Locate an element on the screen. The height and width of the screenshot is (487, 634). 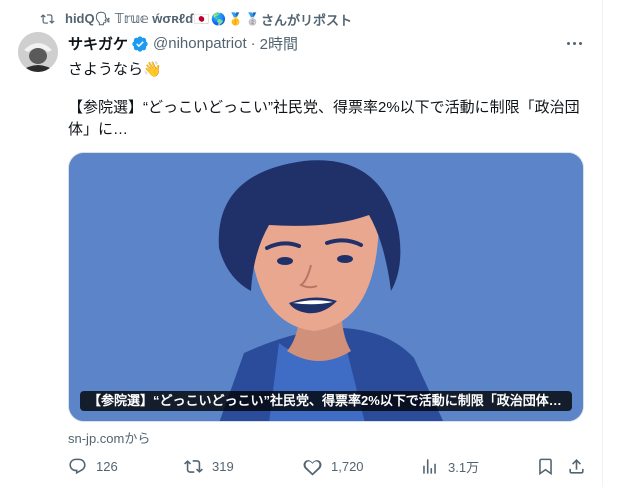
bookmark-button is located at coordinates (550, 466).